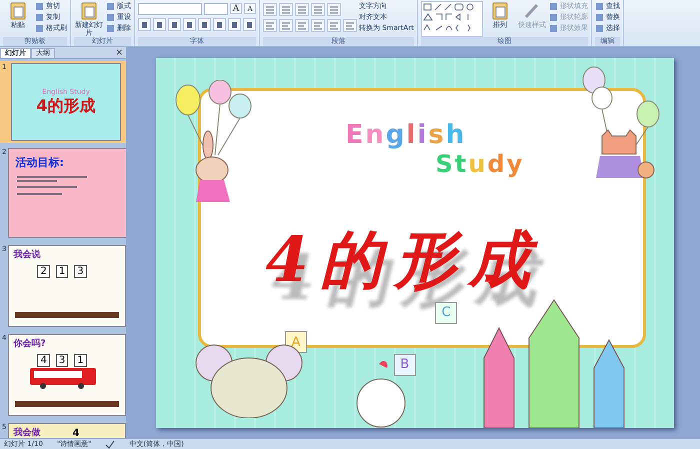 This screenshot has width=700, height=449. I want to click on letter-block: C, so click(446, 313).